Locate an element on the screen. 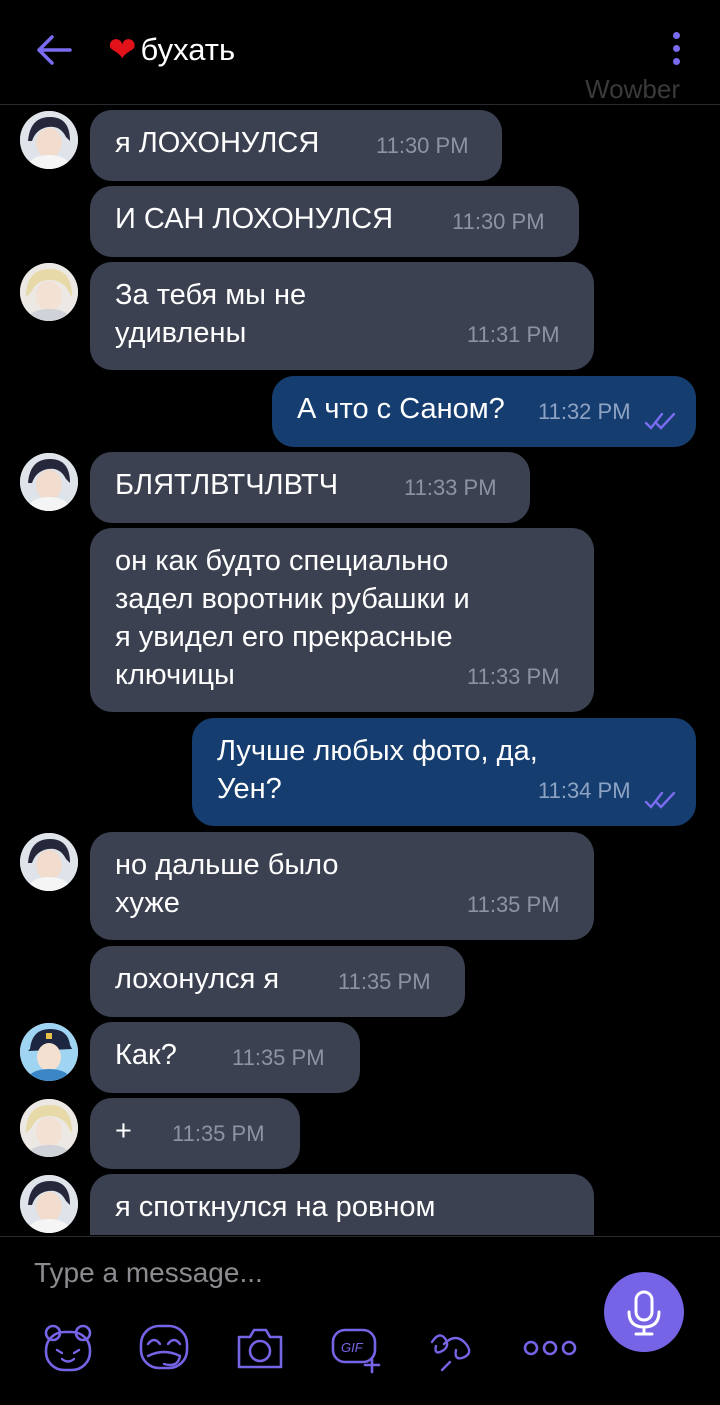 The height and width of the screenshot is (1405, 720). more-options-icon is located at coordinates (676, 52).